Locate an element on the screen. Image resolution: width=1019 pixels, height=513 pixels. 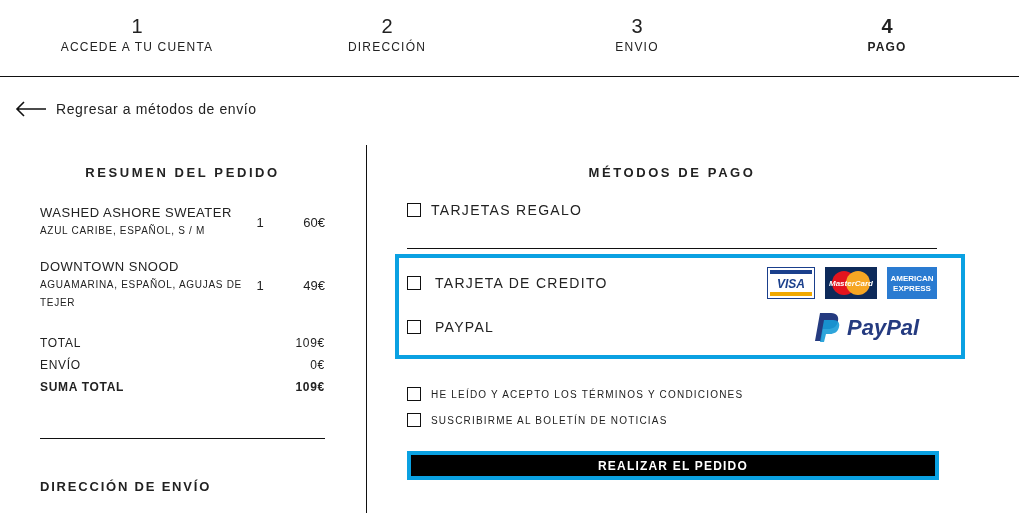
place-order-button: REALIZAR EL PEDIDO is located at coordinates (673, 465).